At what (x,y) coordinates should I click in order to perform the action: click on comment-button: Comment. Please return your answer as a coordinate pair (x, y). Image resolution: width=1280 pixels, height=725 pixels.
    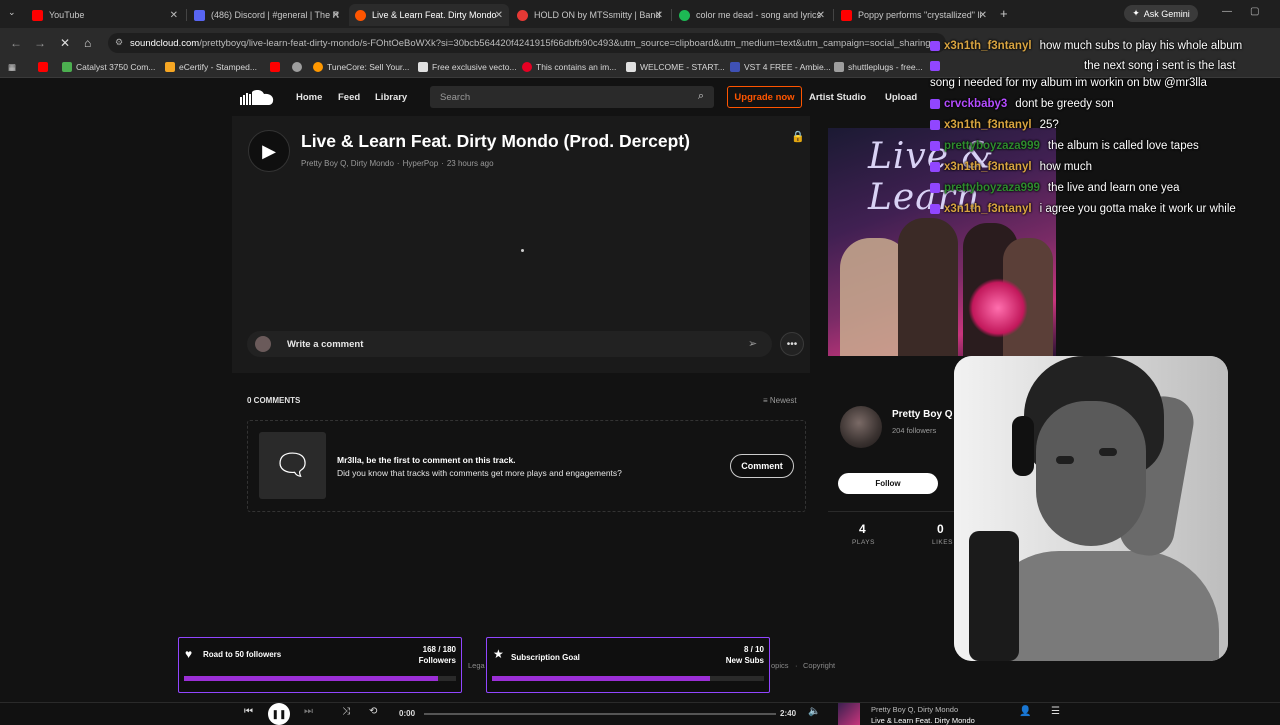
    Looking at the image, I should click on (762, 466).